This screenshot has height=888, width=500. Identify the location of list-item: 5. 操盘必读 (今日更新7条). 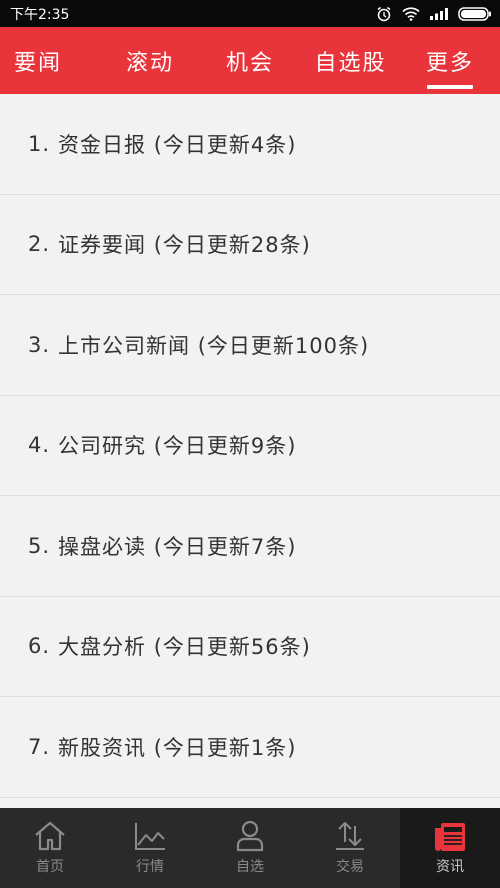
(250, 546).